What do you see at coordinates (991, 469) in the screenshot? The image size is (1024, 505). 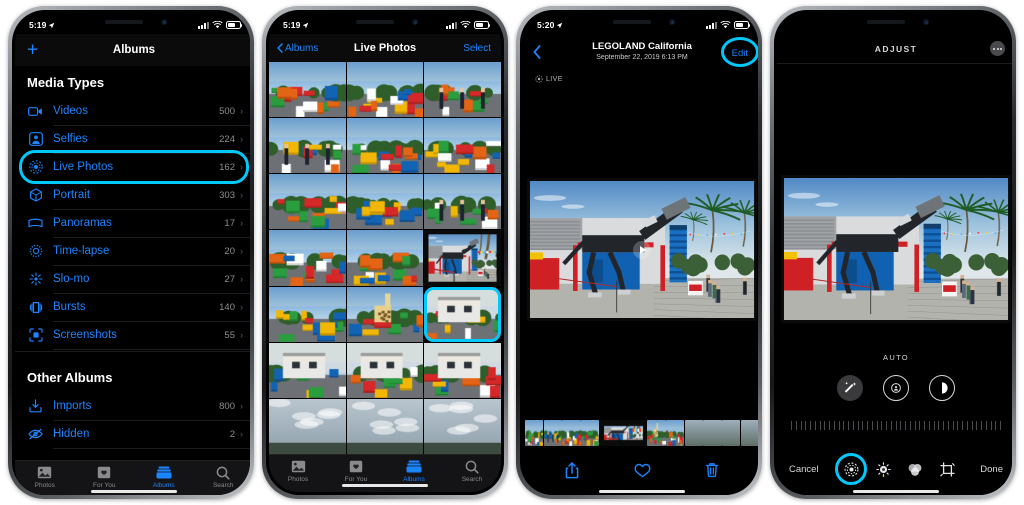 I see `done-button: Done` at bounding box center [991, 469].